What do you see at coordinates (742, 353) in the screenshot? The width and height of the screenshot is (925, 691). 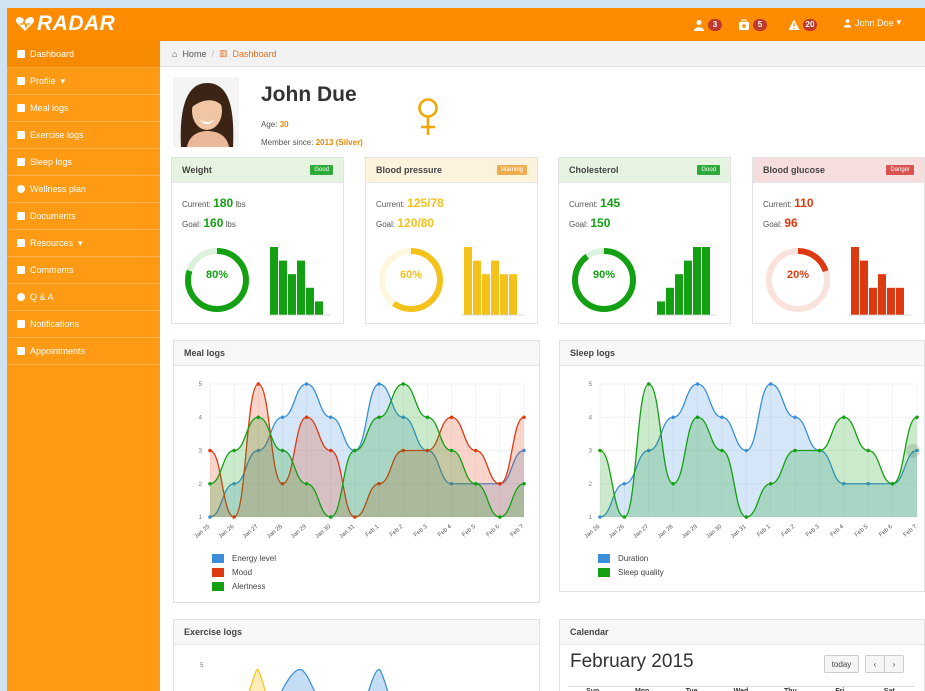 I see `panel-title: Sleep logs` at bounding box center [742, 353].